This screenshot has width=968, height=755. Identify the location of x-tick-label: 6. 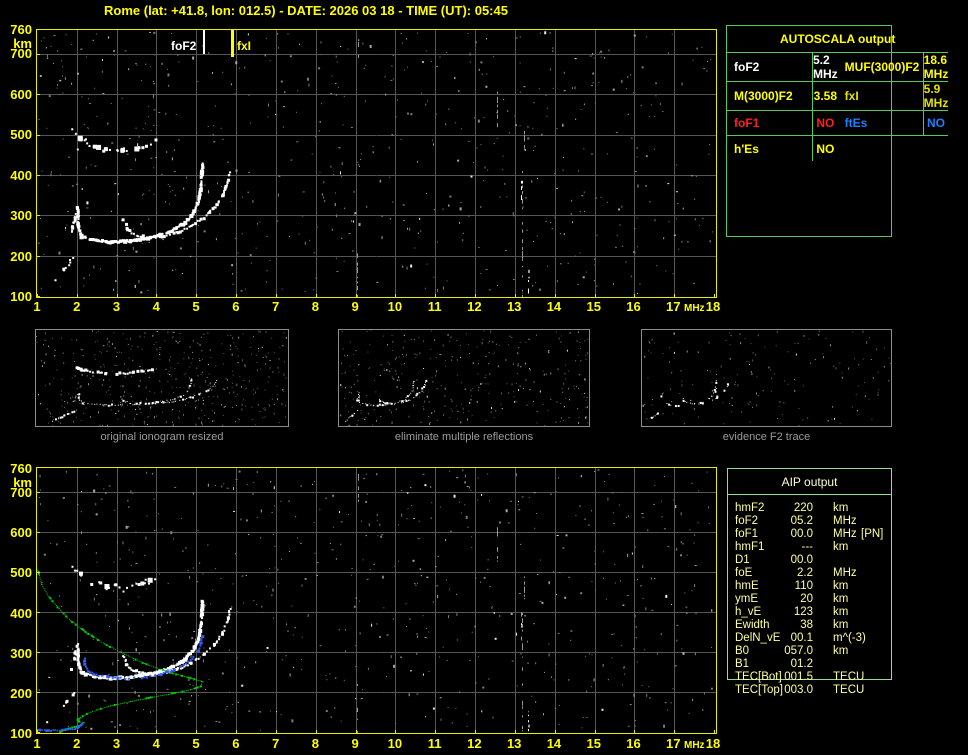
(236, 743).